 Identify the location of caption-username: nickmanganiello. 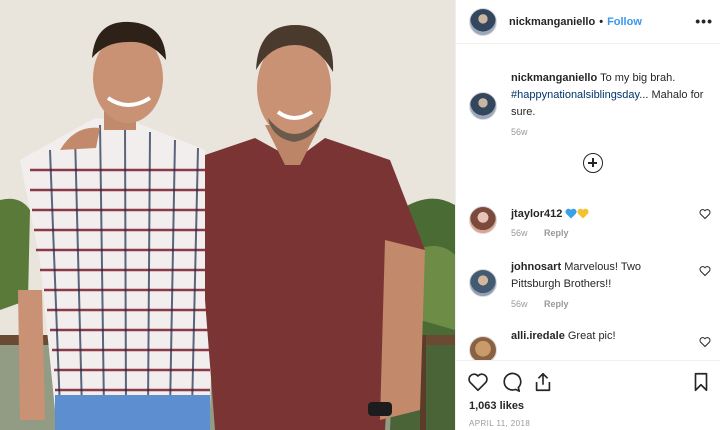
(554, 78).